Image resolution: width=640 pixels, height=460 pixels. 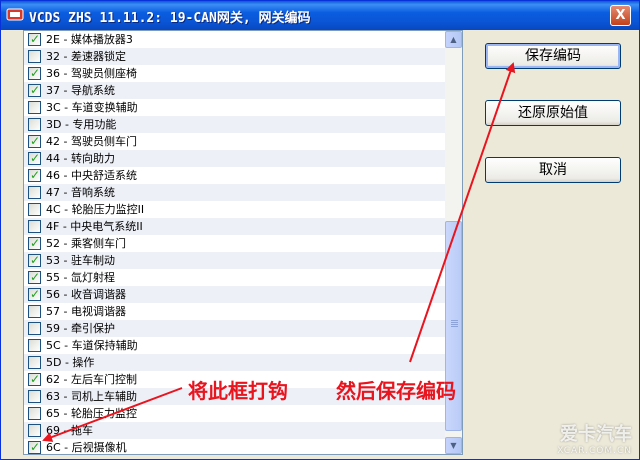 What do you see at coordinates (91, 141) in the screenshot?
I see `module-label: 42 - 驾驶员侧车门` at bounding box center [91, 141].